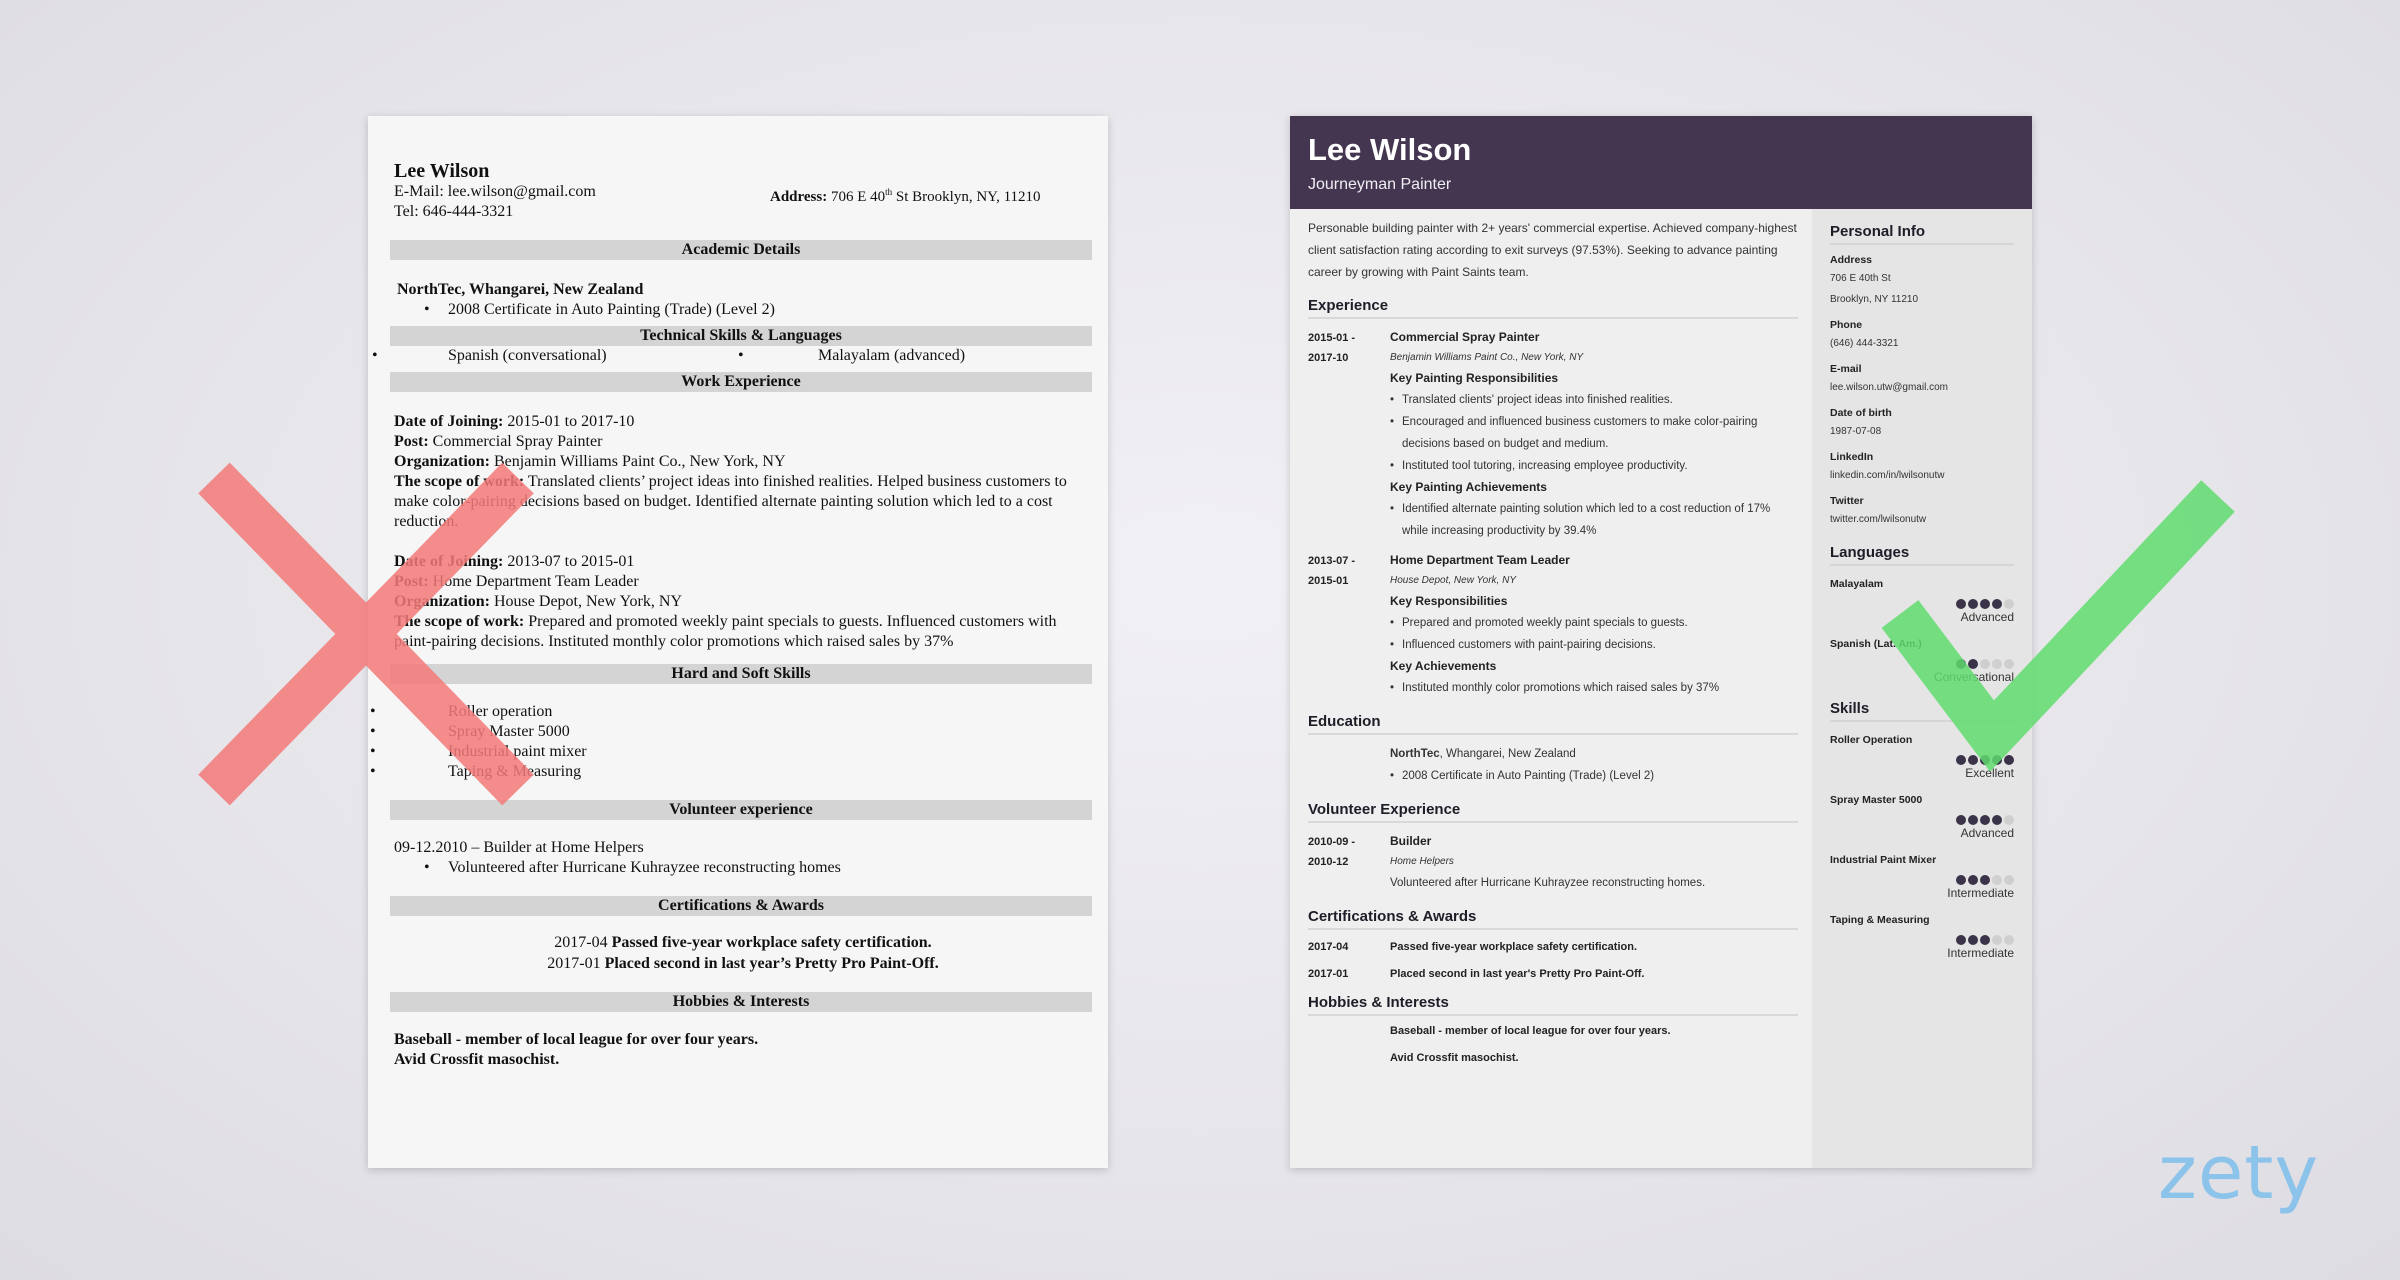 This screenshot has width=2400, height=1280. What do you see at coordinates (1553, 724) in the screenshot?
I see `section-education: Education` at bounding box center [1553, 724].